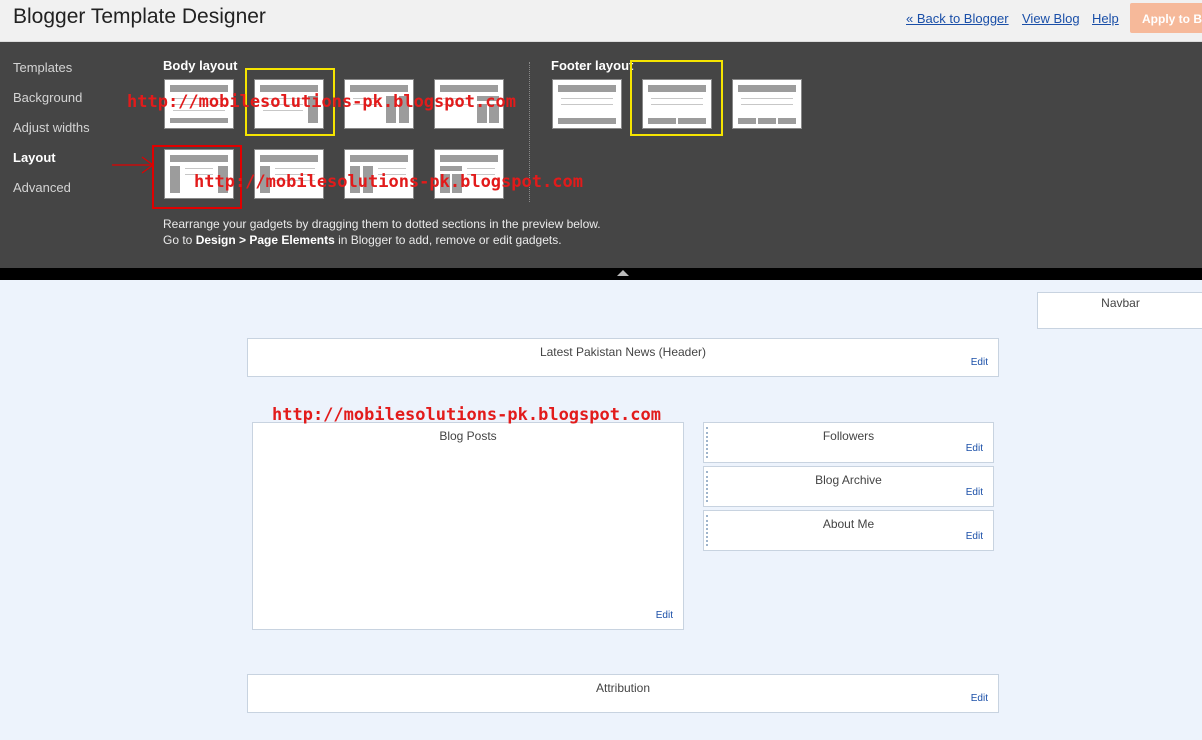 This screenshot has height=740, width=1202. Describe the element at coordinates (974, 492) in the screenshot. I see `blog-archive-edit-link: Edit` at that location.